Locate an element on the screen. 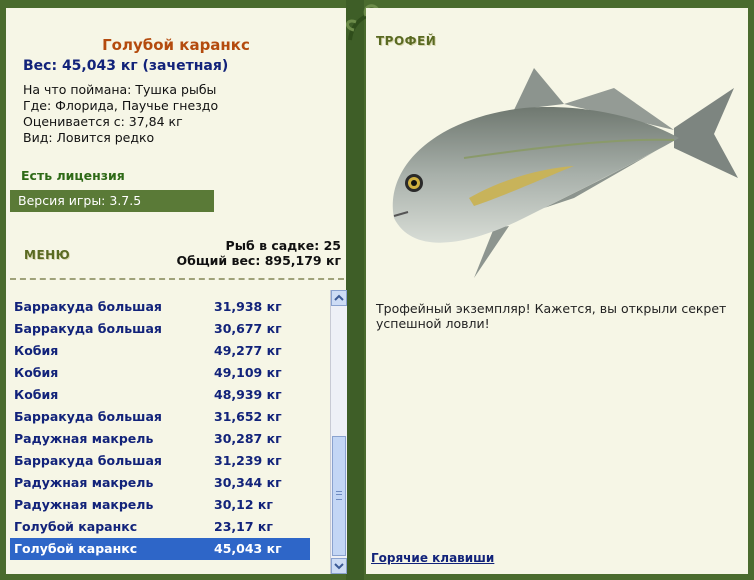 Image resolution: width=754 pixels, height=580 pixels. license-status: Есть лицензия is located at coordinates (73, 175).